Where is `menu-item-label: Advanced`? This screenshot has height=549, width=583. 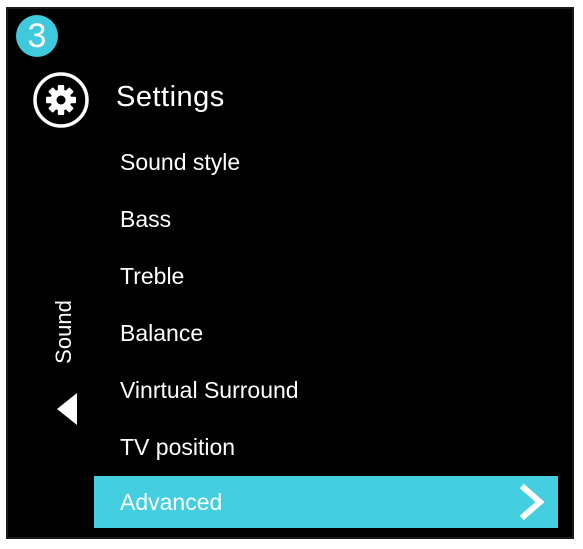
menu-item-label: Advanced is located at coordinates (171, 502).